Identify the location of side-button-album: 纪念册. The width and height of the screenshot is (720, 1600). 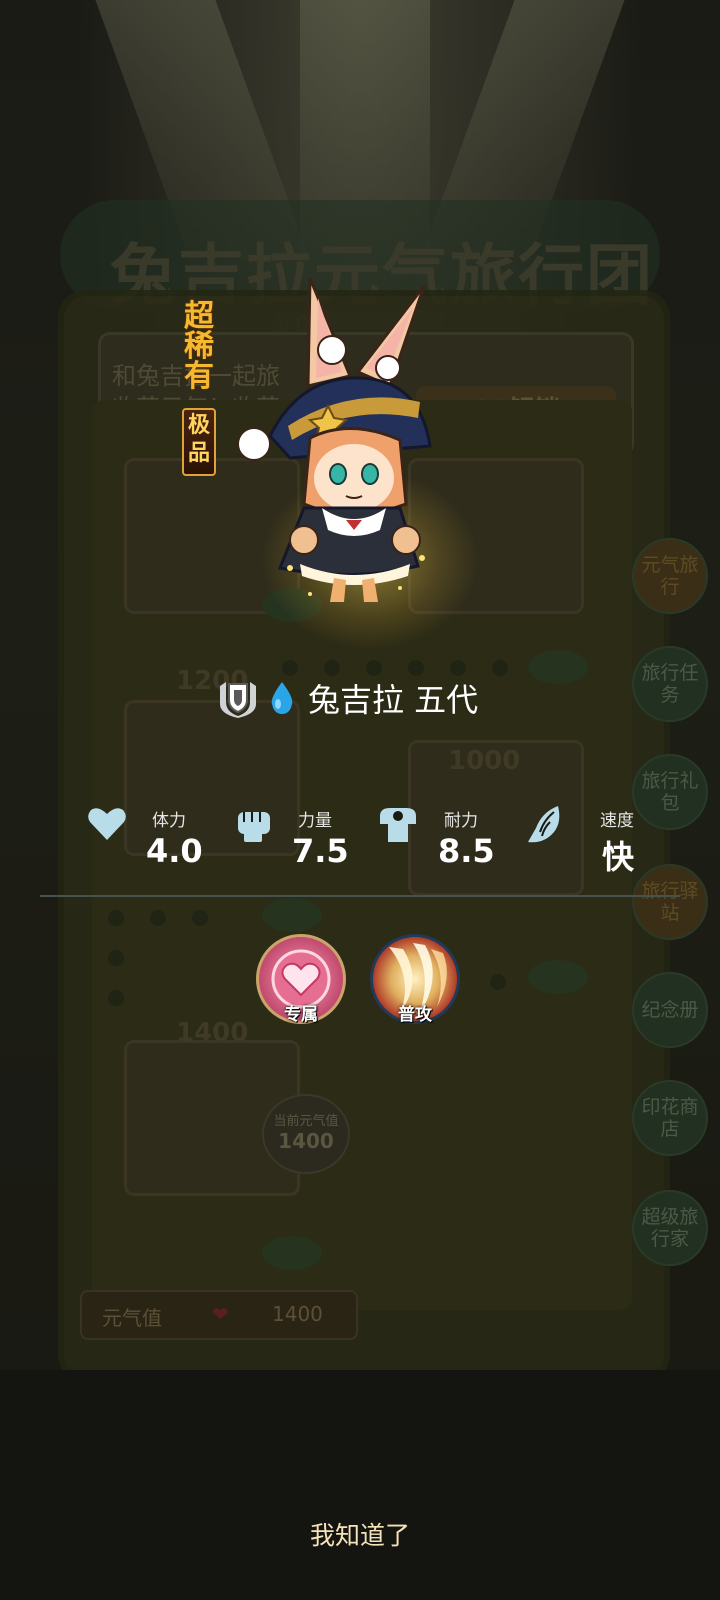
(670, 1010).